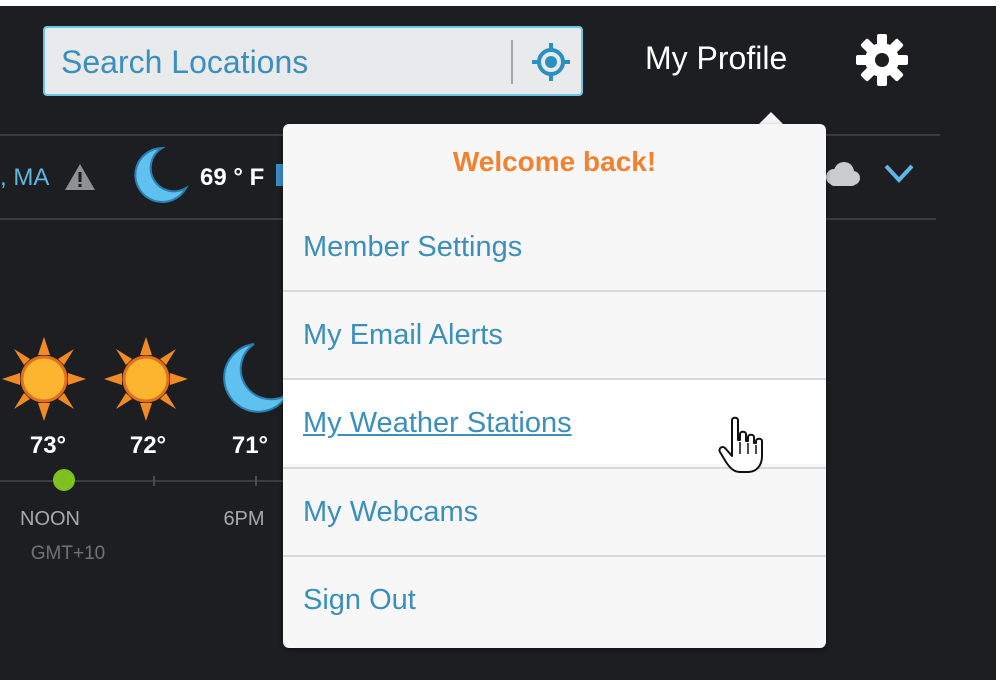  I want to click on my-profile-button: My Profile, so click(716, 58).